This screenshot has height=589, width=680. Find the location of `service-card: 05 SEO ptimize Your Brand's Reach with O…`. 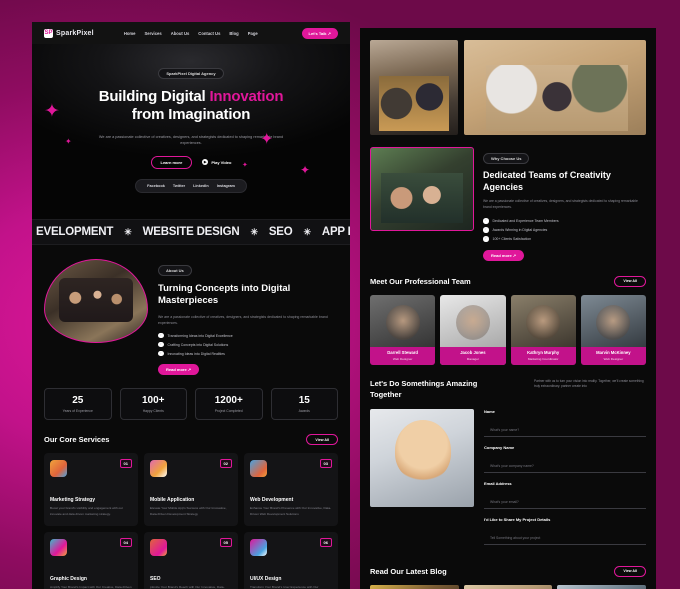

service-card: 05 SEO ptimize Your Brand's Reach with O… is located at coordinates (191, 560).